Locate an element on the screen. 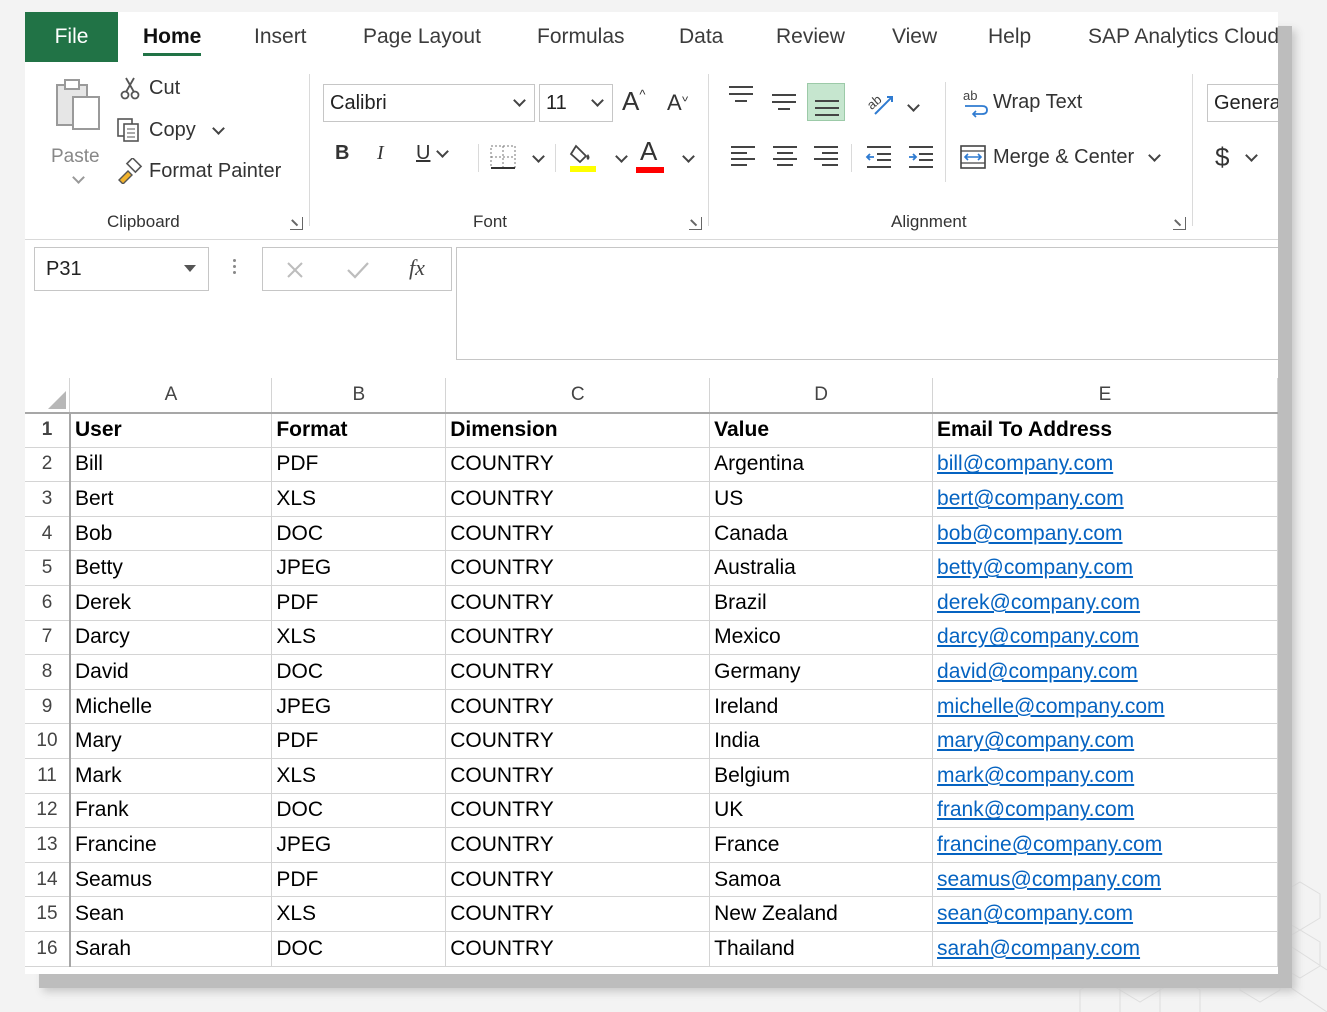 Image resolution: width=1327 pixels, height=1012 pixels. row-header: 11 is located at coordinates (48, 776).